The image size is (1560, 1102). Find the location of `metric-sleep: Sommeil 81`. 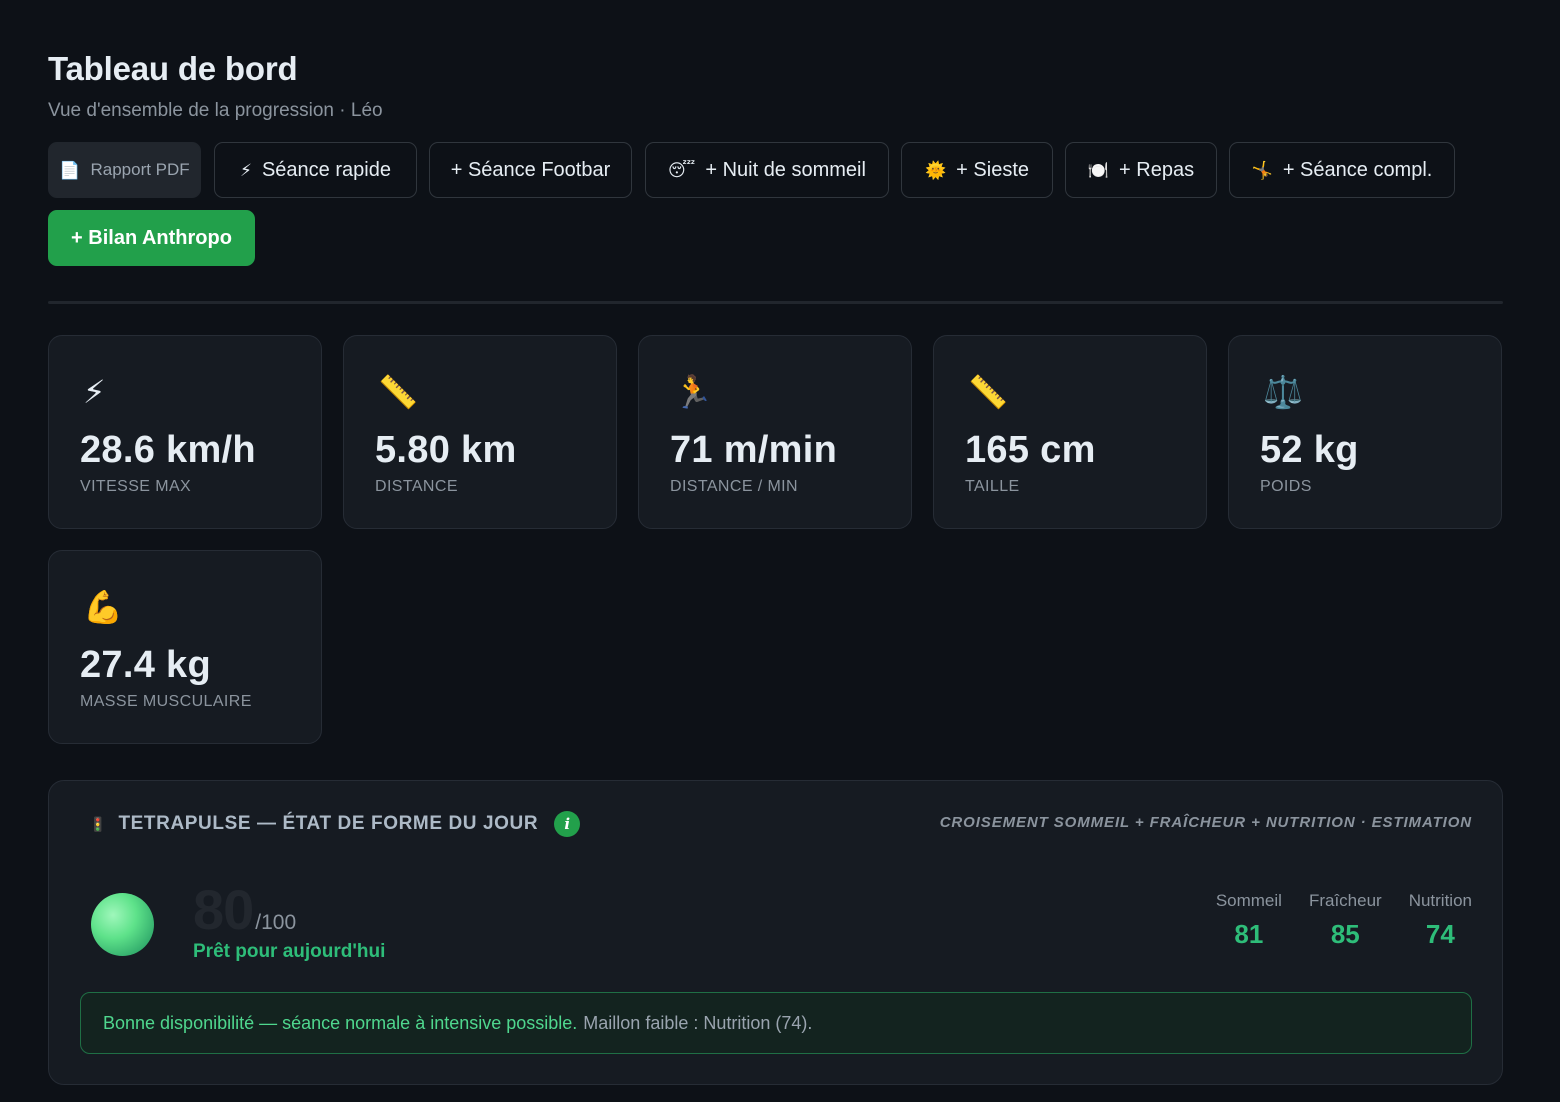

metric-sleep: Sommeil 81 is located at coordinates (1249, 920).